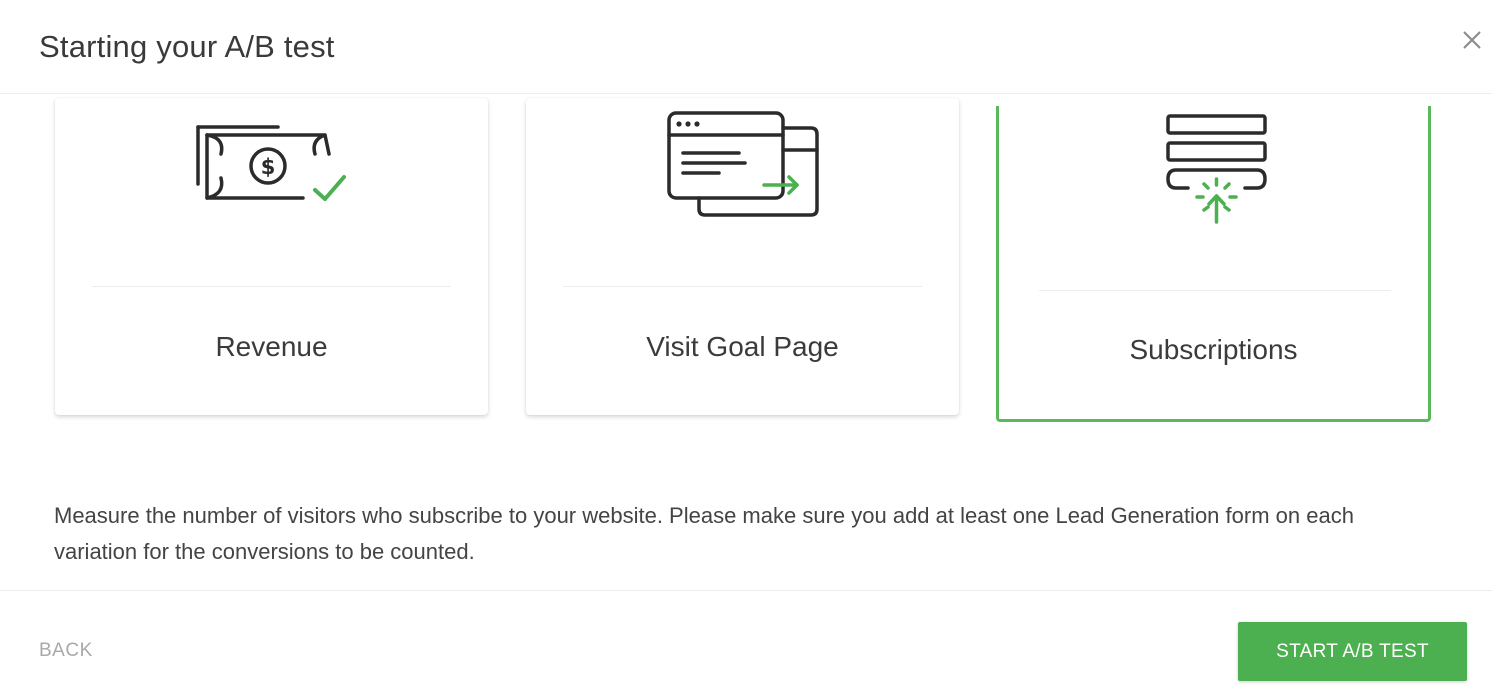 The width and height of the screenshot is (1492, 697). I want to click on back-button: BACK, so click(66, 651).